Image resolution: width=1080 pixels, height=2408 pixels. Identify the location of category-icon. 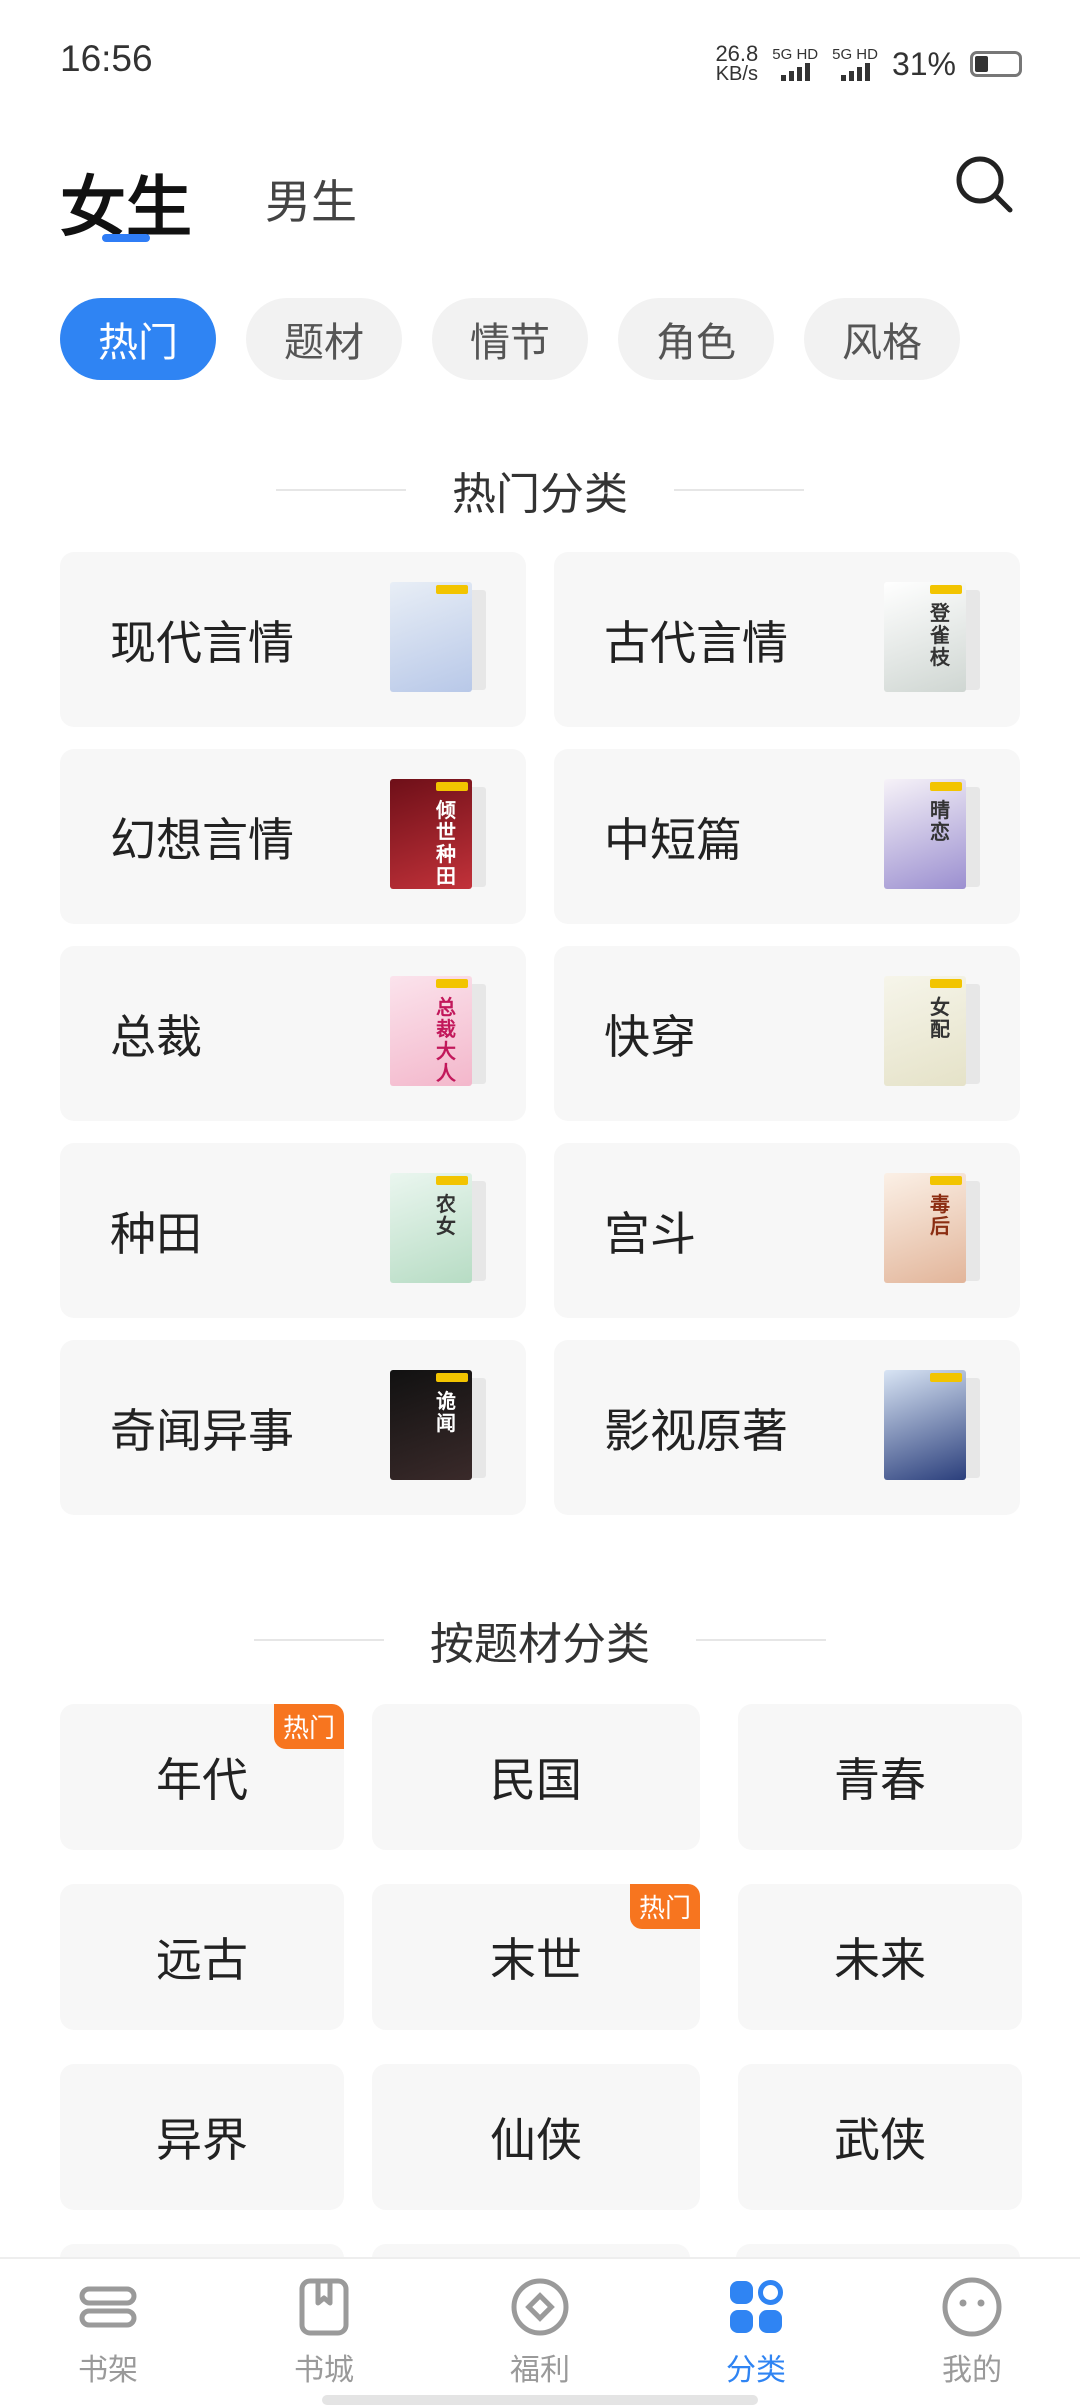
(756, 2306).